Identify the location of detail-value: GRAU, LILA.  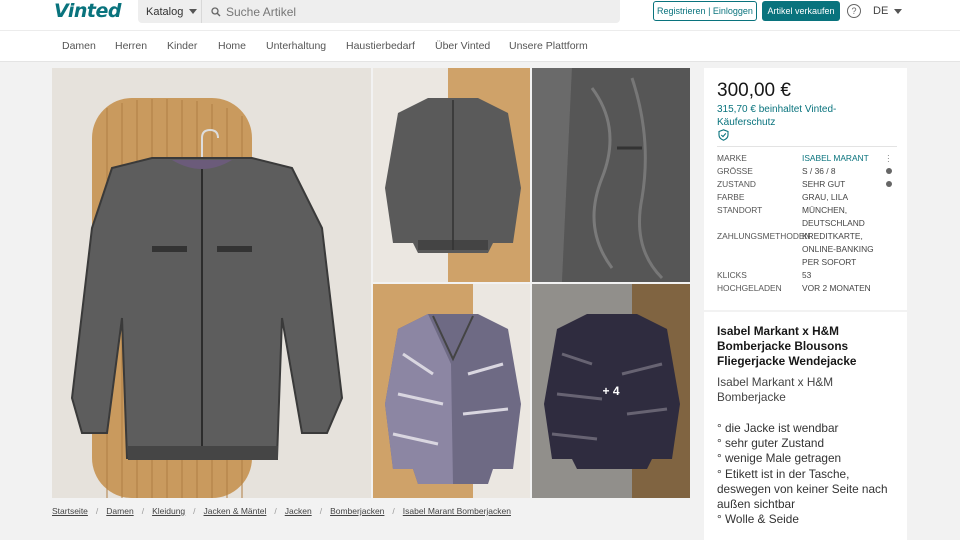
(825, 197).